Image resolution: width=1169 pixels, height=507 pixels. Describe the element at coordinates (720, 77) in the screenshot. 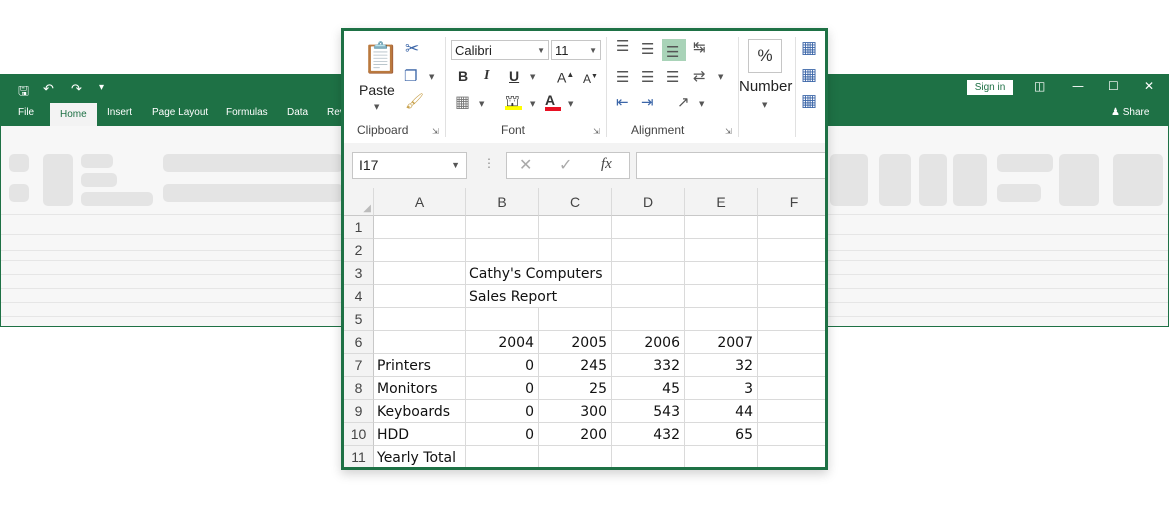

I see `merge-dropdown-icon: ▼` at that location.